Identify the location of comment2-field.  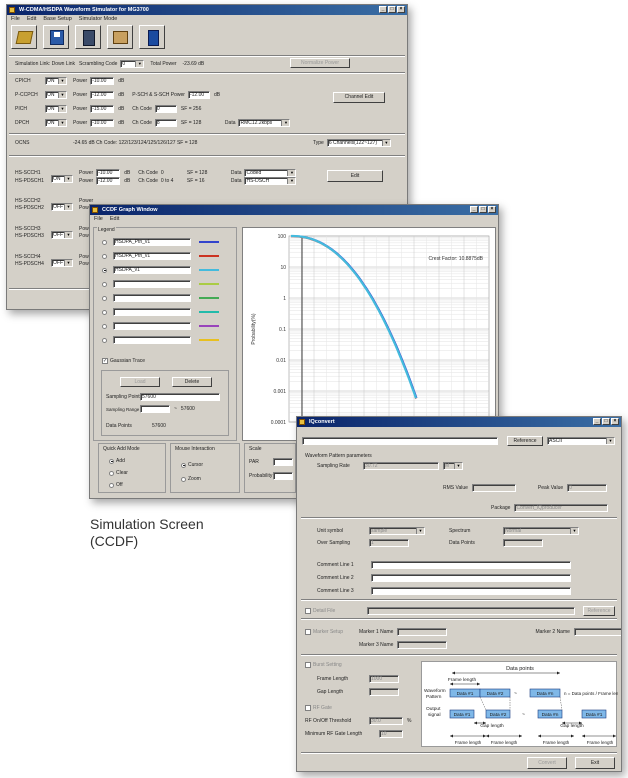
(471, 578).